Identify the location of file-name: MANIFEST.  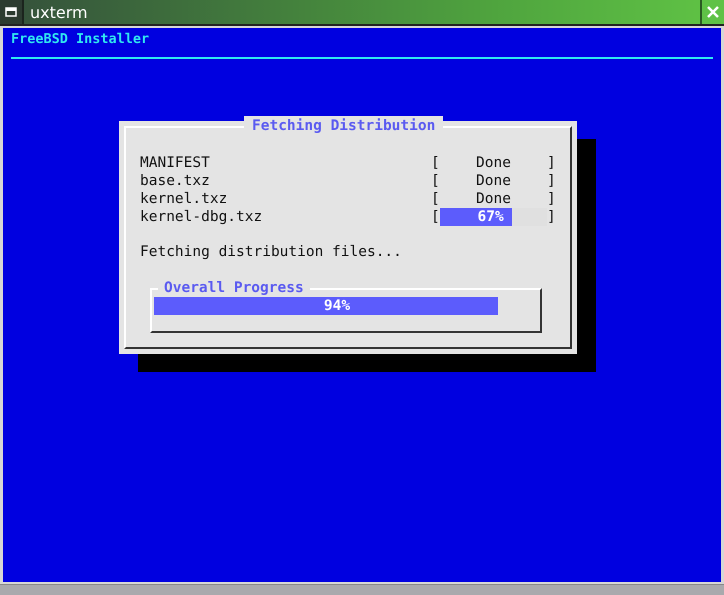
(175, 163).